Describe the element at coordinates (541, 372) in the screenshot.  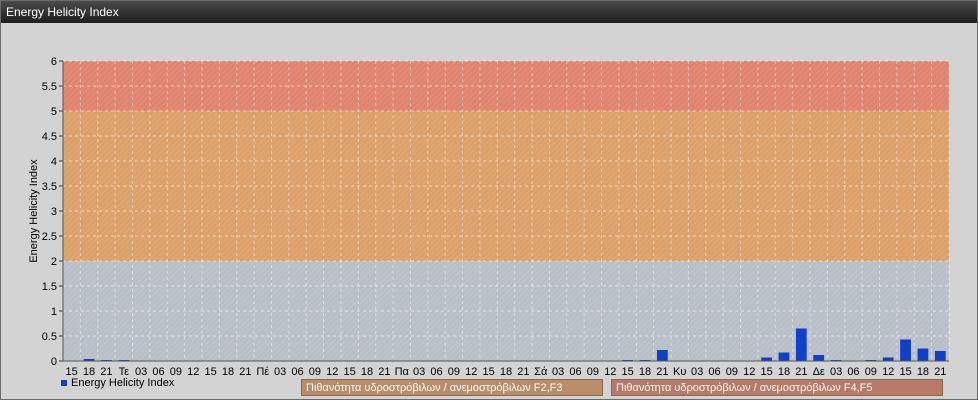
I see `x-tick-label: Σά` at that location.